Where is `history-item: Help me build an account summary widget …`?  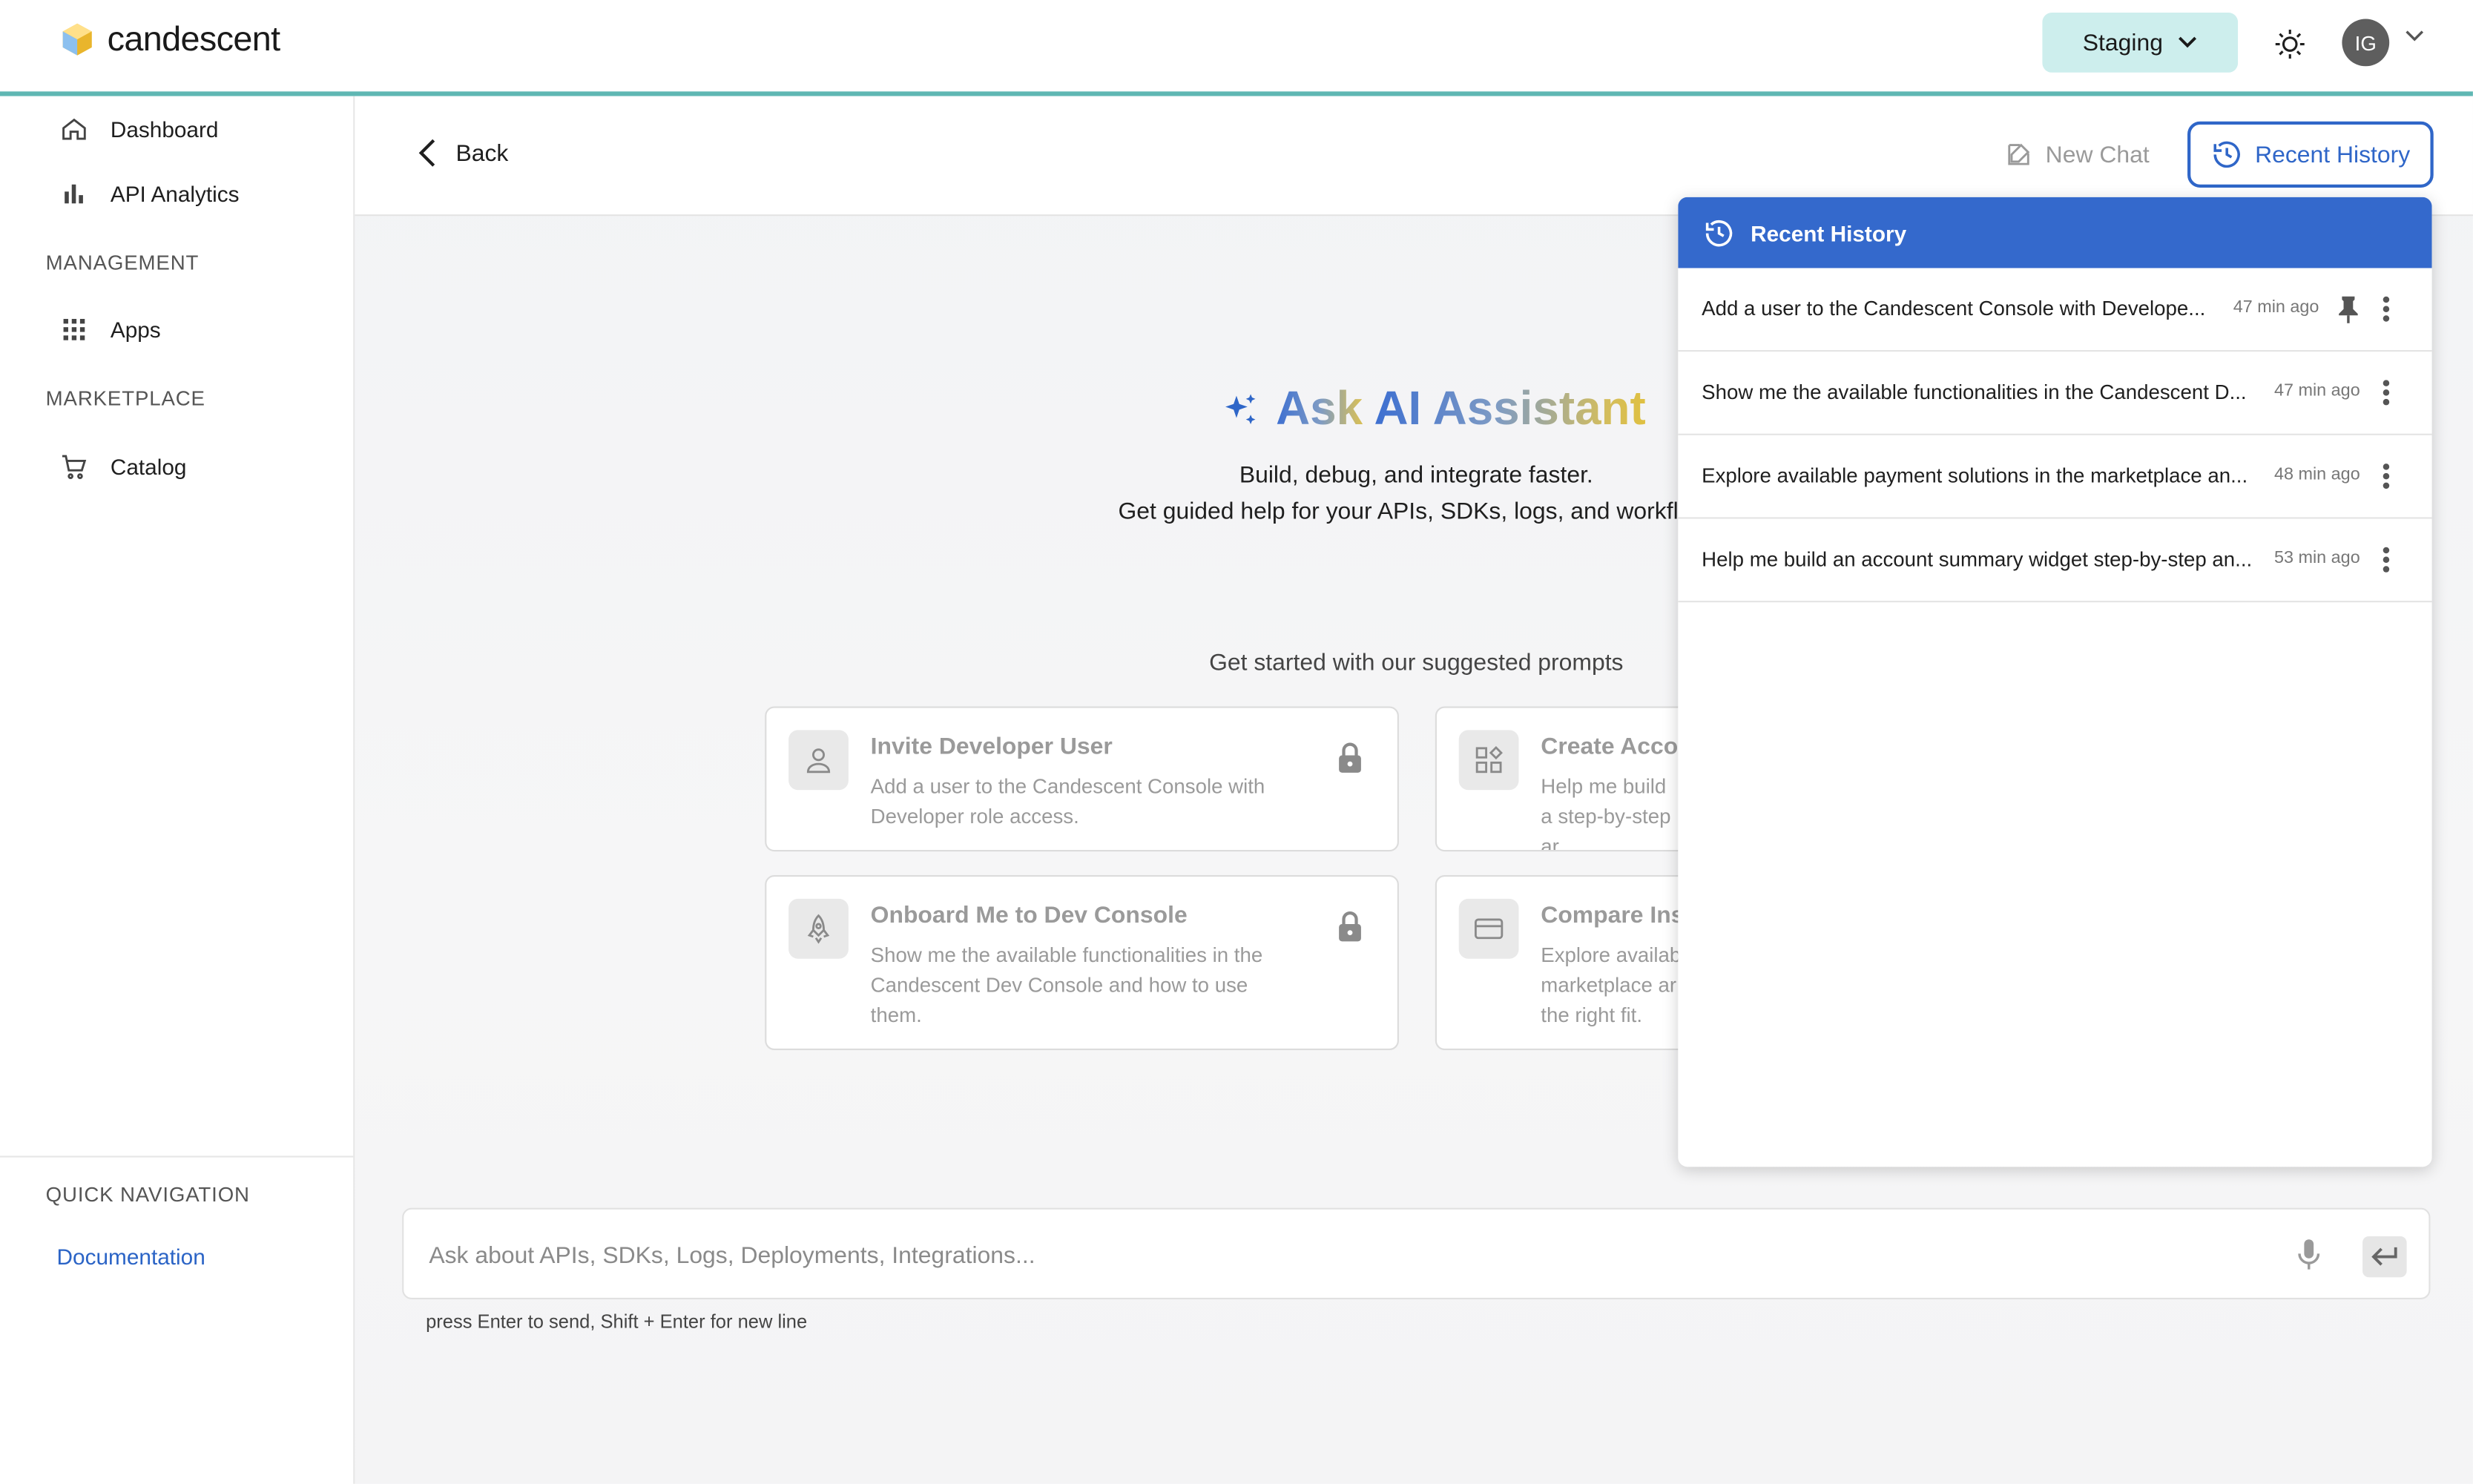 history-item: Help me build an account summary widget … is located at coordinates (2055, 561).